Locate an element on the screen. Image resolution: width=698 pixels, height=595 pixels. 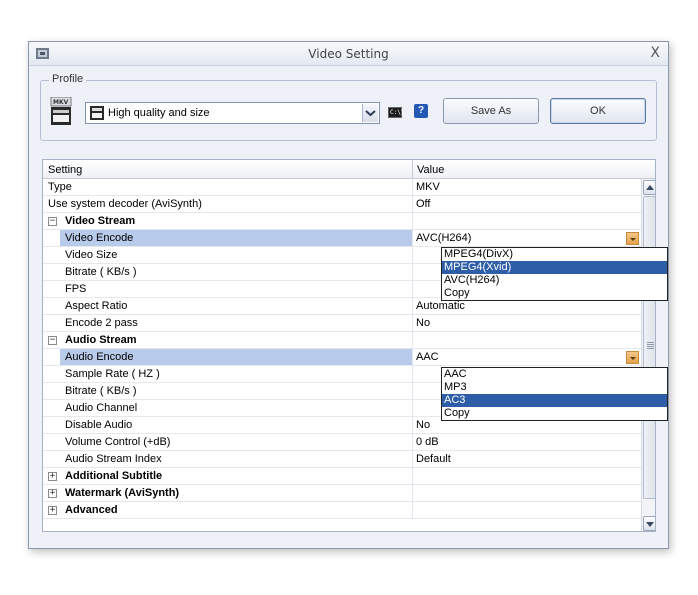
row-label: Sample Rate ( HZ ) is located at coordinates (112, 374).